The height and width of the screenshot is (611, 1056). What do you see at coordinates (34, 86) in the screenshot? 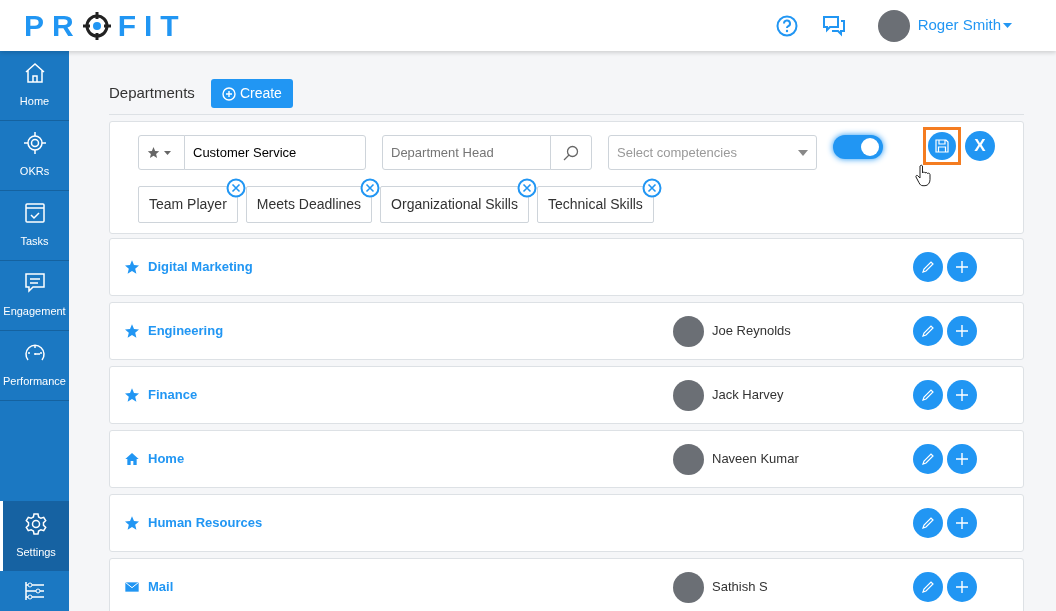
I see `sidebar-item: Home` at bounding box center [34, 86].